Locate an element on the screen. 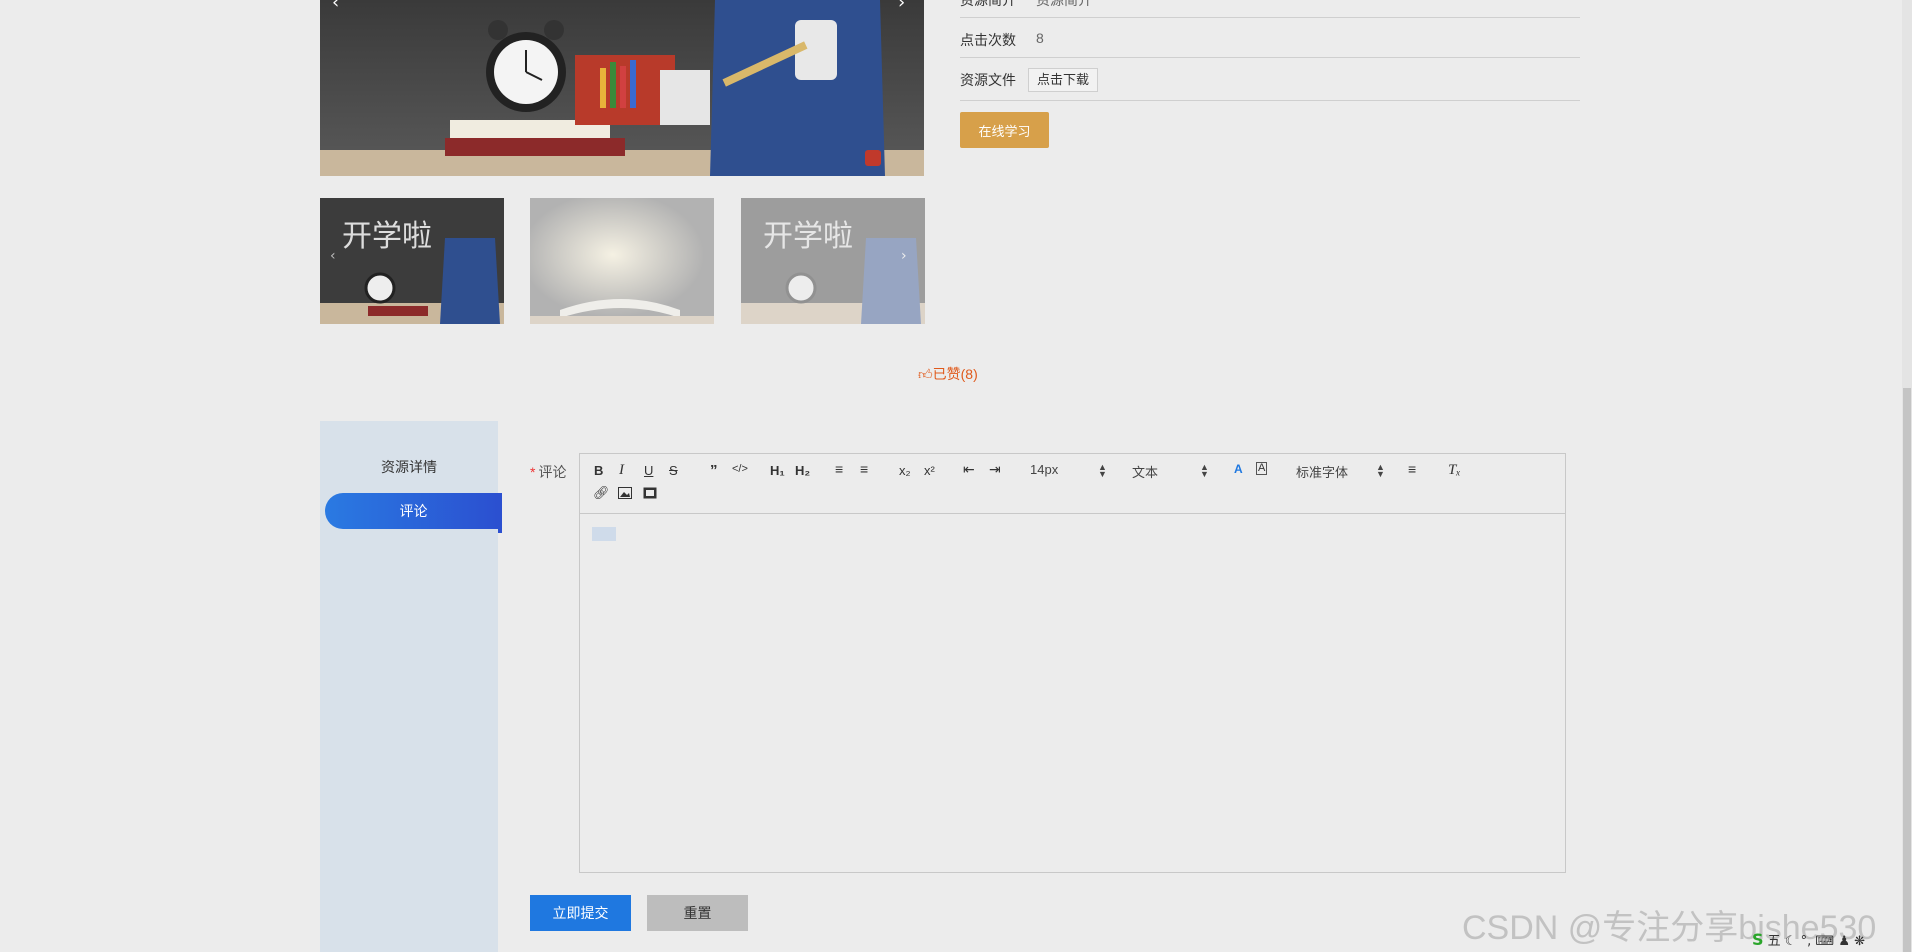  ime-mode: 五 is located at coordinates (1774, 941).